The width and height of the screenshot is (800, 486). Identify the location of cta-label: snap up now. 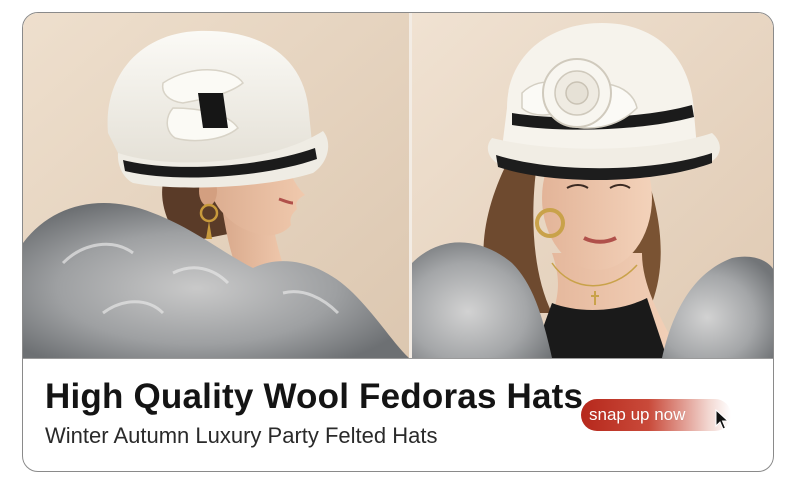
(637, 414).